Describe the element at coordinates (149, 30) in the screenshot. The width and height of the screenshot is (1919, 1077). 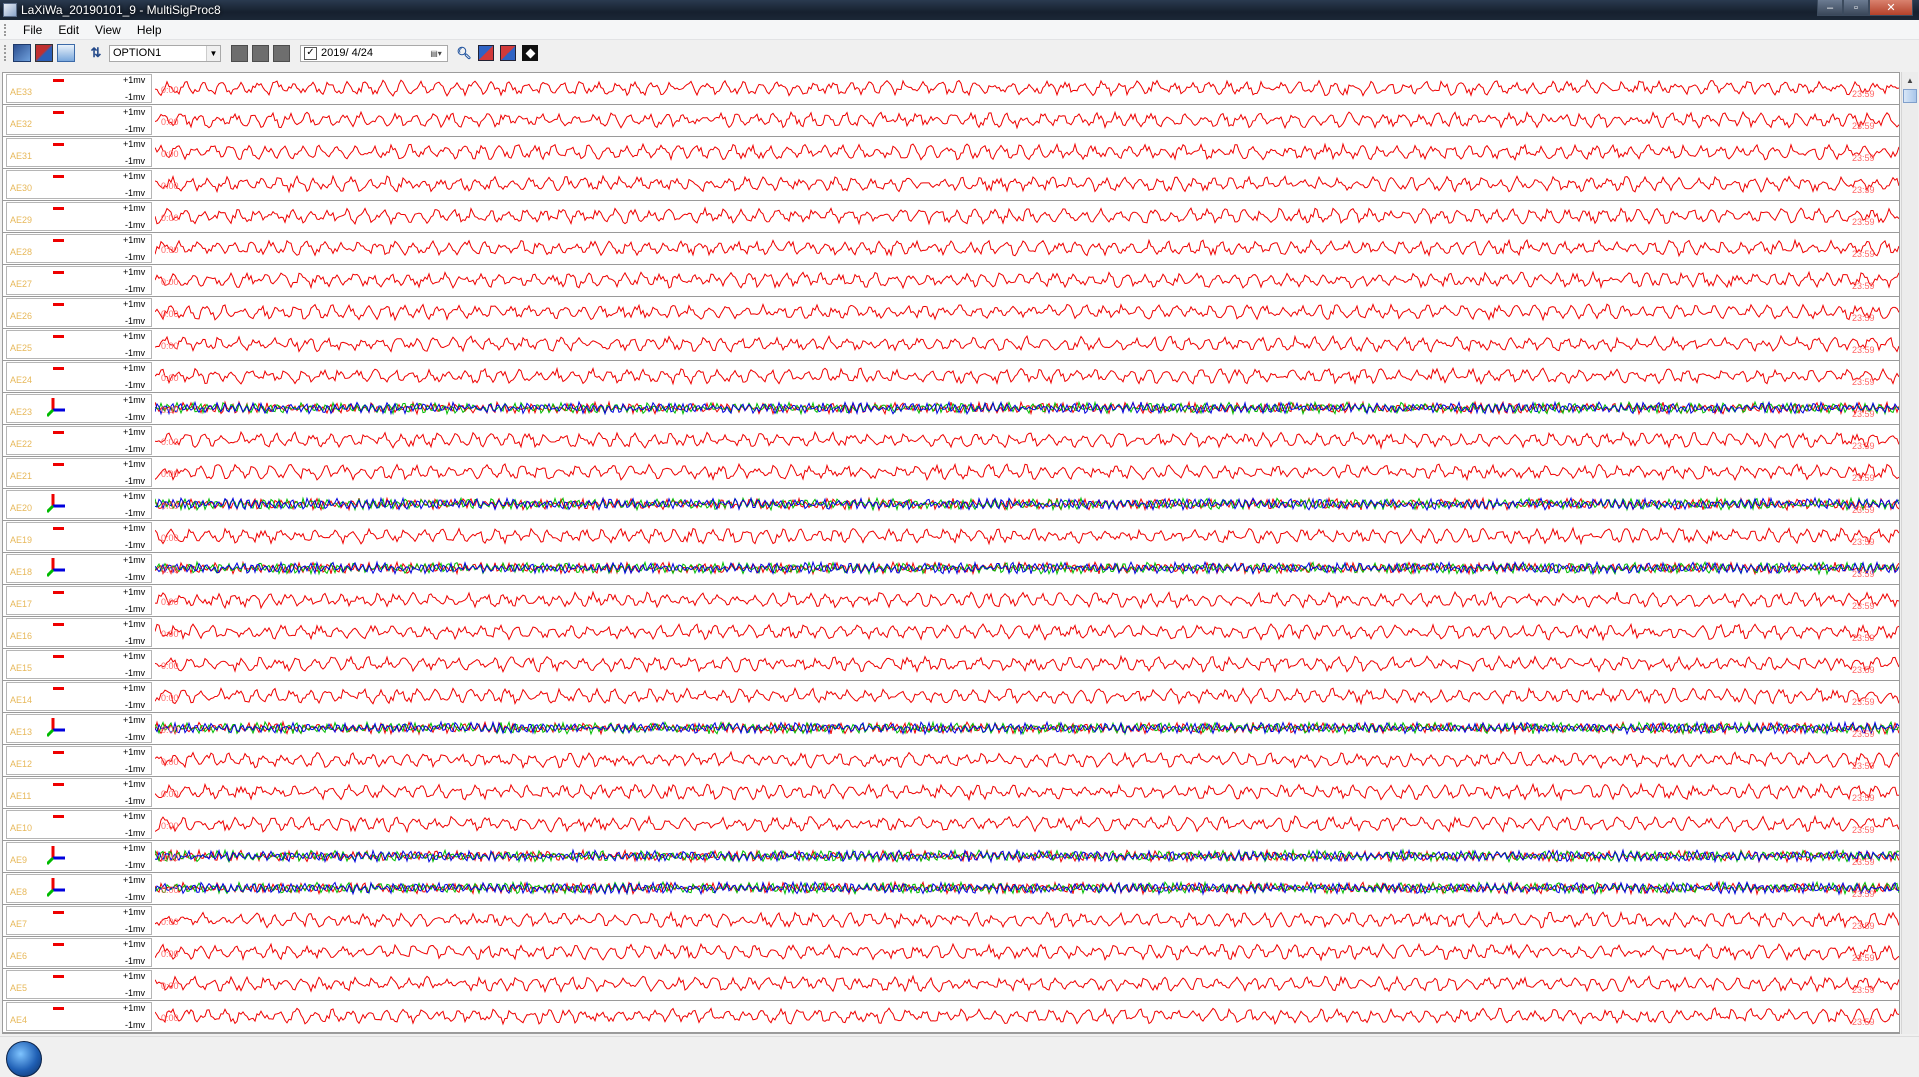
I see `menu-help: Help` at that location.